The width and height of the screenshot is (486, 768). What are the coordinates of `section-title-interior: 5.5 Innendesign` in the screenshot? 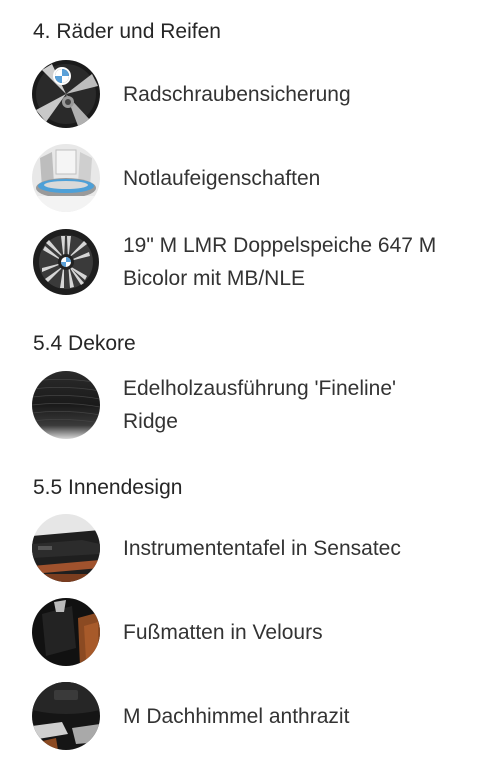 It's located at (108, 487).